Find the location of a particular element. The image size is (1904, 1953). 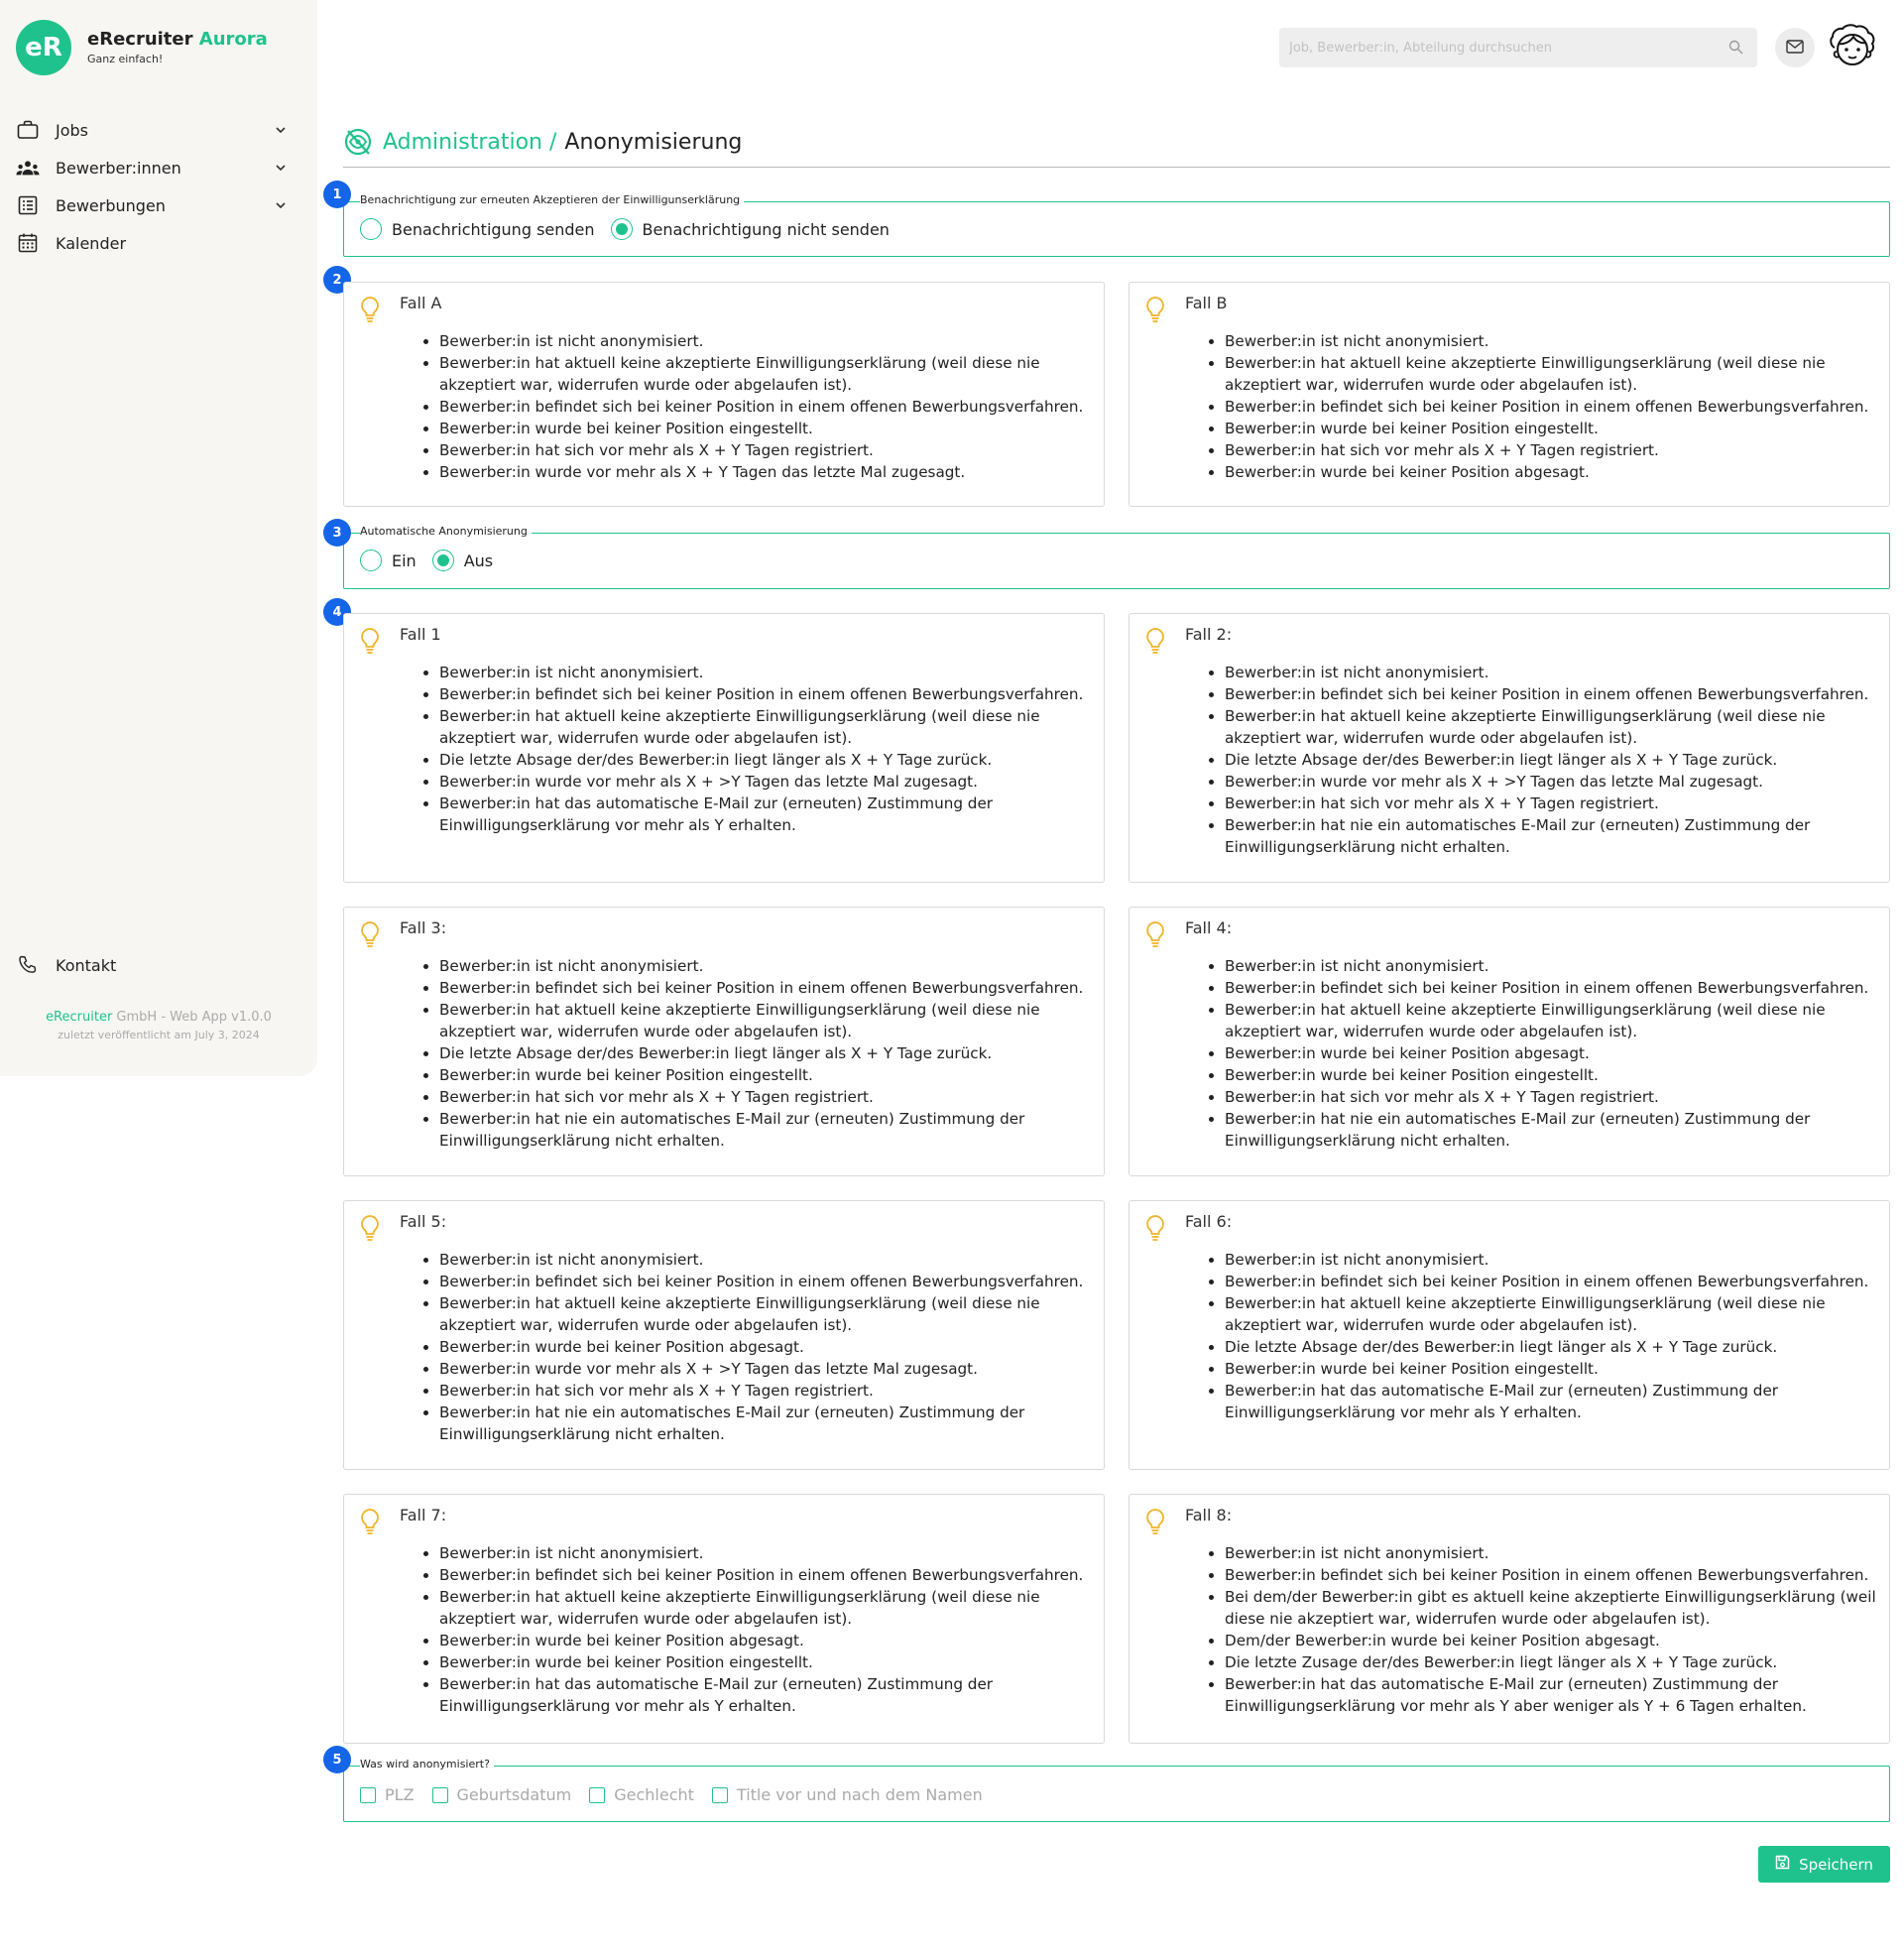

plz-label: PLZ is located at coordinates (400, 1794).